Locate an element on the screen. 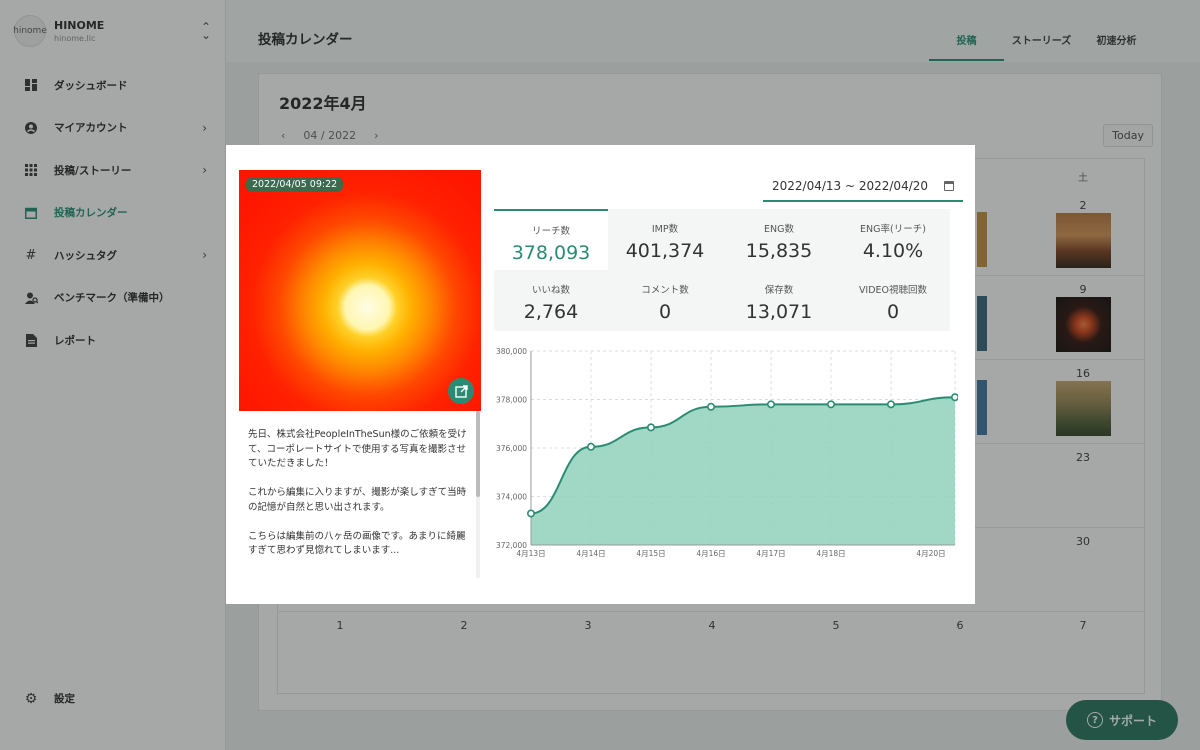 The image size is (1200, 750). metric-label: ENG率(リーチ) is located at coordinates (893, 229).